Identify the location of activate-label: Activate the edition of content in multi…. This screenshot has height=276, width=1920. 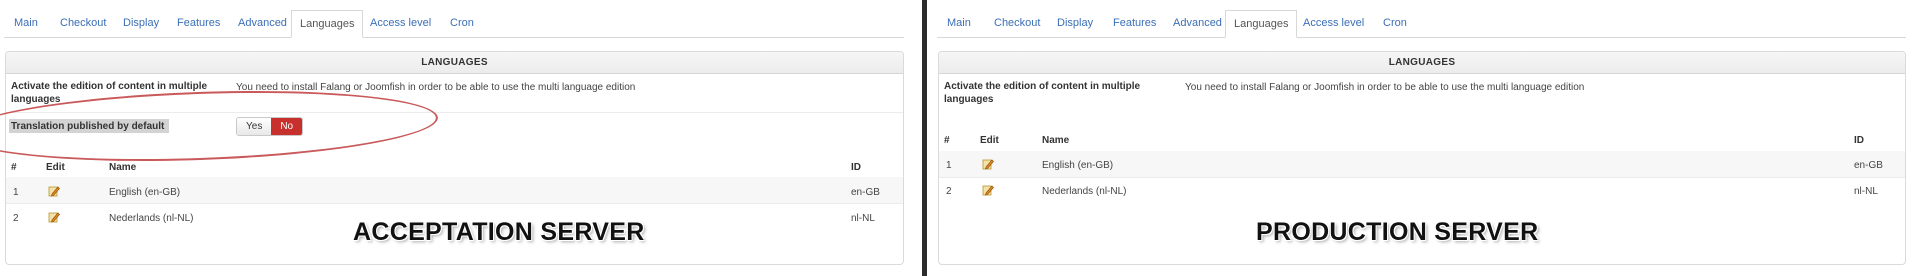
(1042, 93).